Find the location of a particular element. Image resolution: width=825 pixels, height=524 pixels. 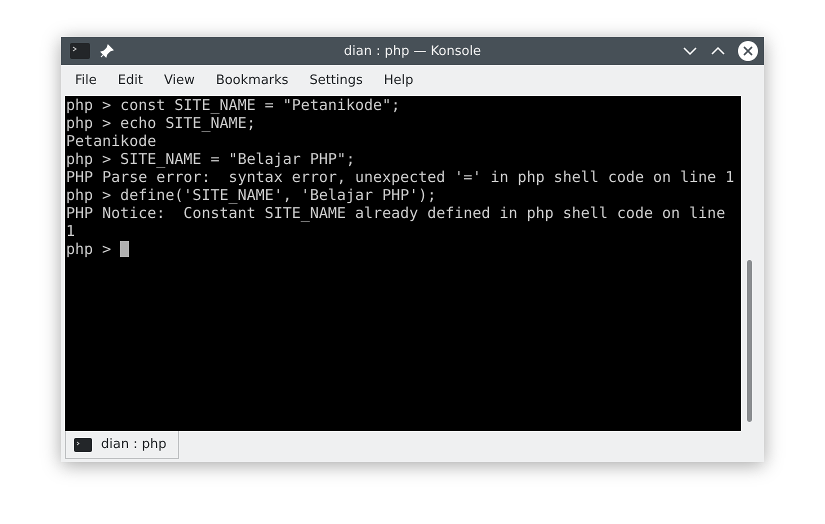

minimize-icon is located at coordinates (690, 51).